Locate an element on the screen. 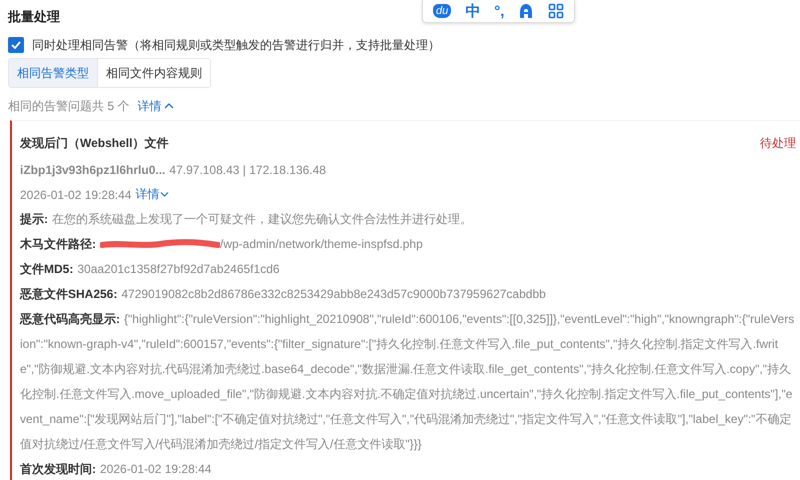 This screenshot has height=480, width=800. field-value: /wp-admin/network/theme-inspfsd.php is located at coordinates (321, 244).